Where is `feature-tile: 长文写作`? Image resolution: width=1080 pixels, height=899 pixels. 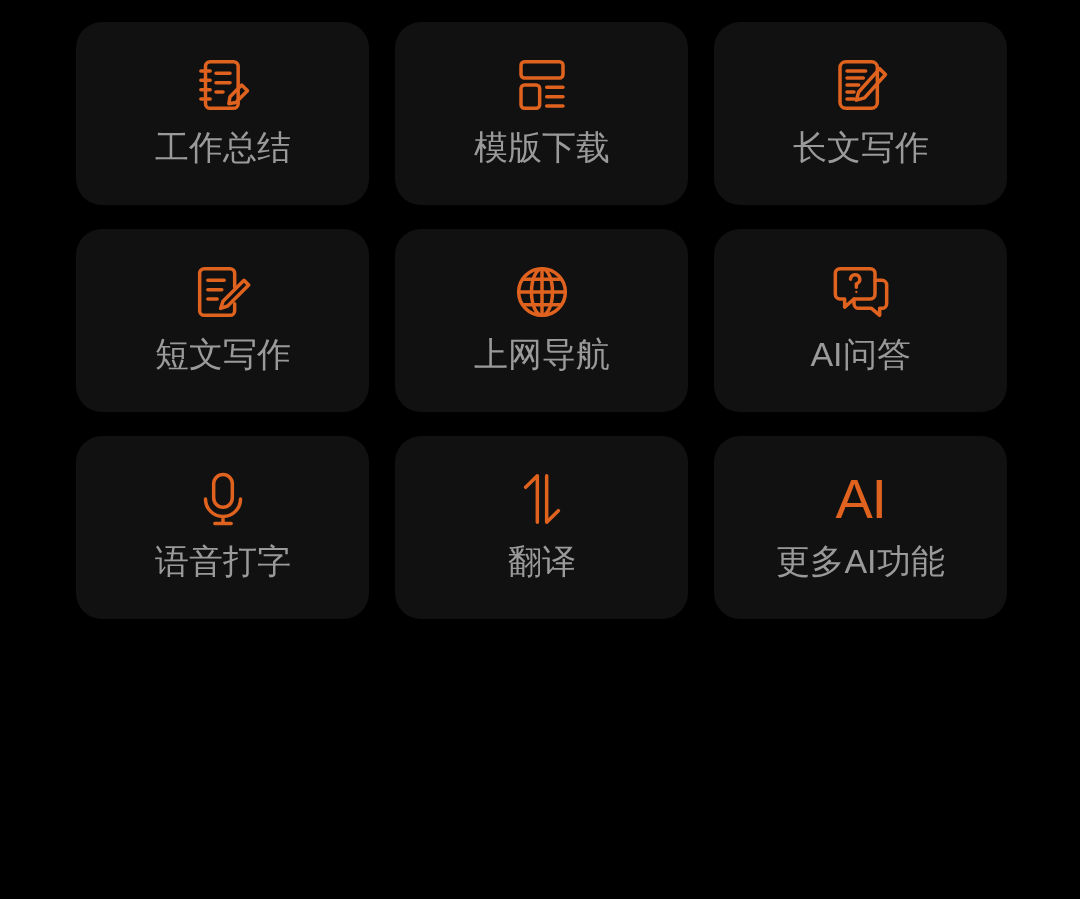 feature-tile: 长文写作 is located at coordinates (860, 113).